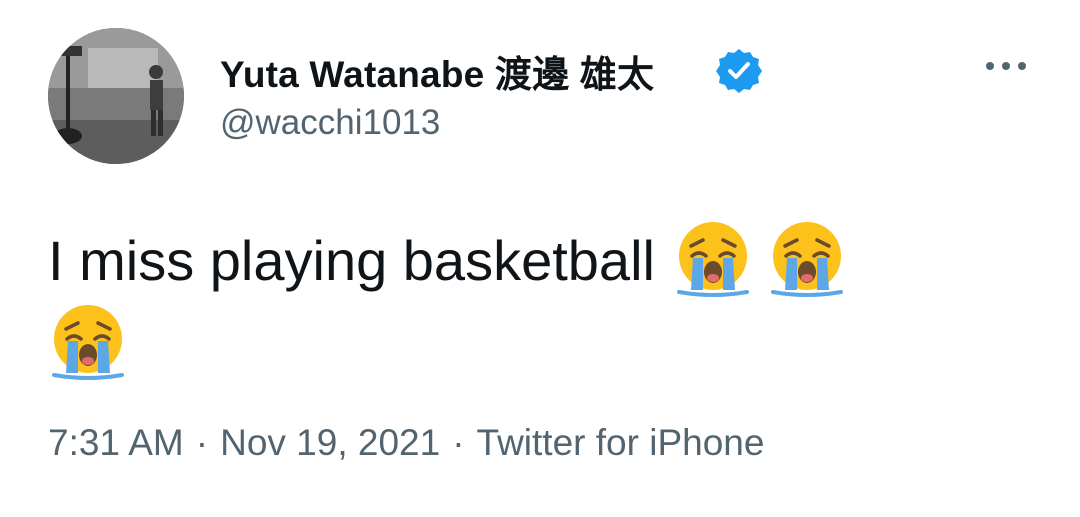  I want to click on avatar, so click(116, 96).